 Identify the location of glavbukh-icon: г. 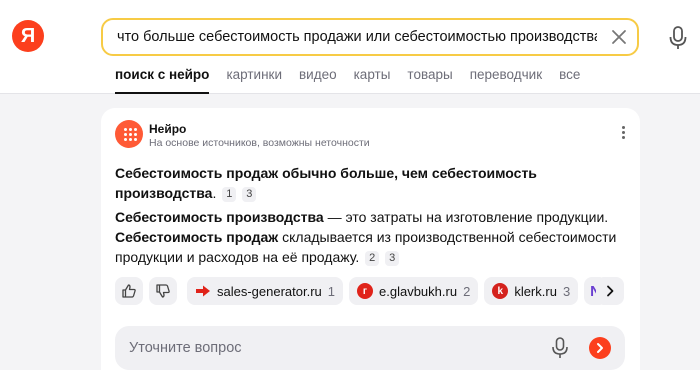
(365, 291).